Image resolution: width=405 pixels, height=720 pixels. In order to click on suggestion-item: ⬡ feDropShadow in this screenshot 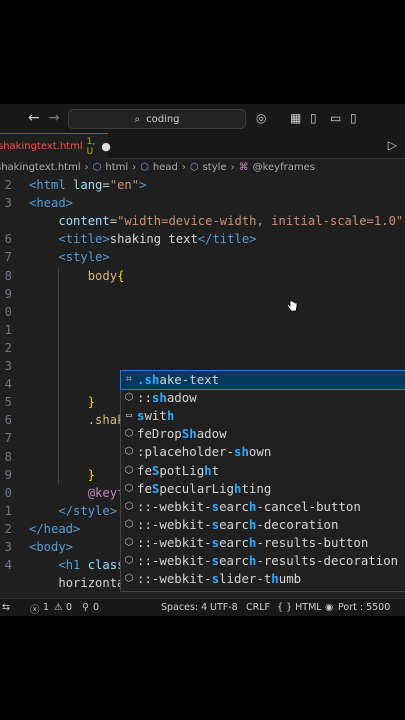, I will do `click(263, 434)`.